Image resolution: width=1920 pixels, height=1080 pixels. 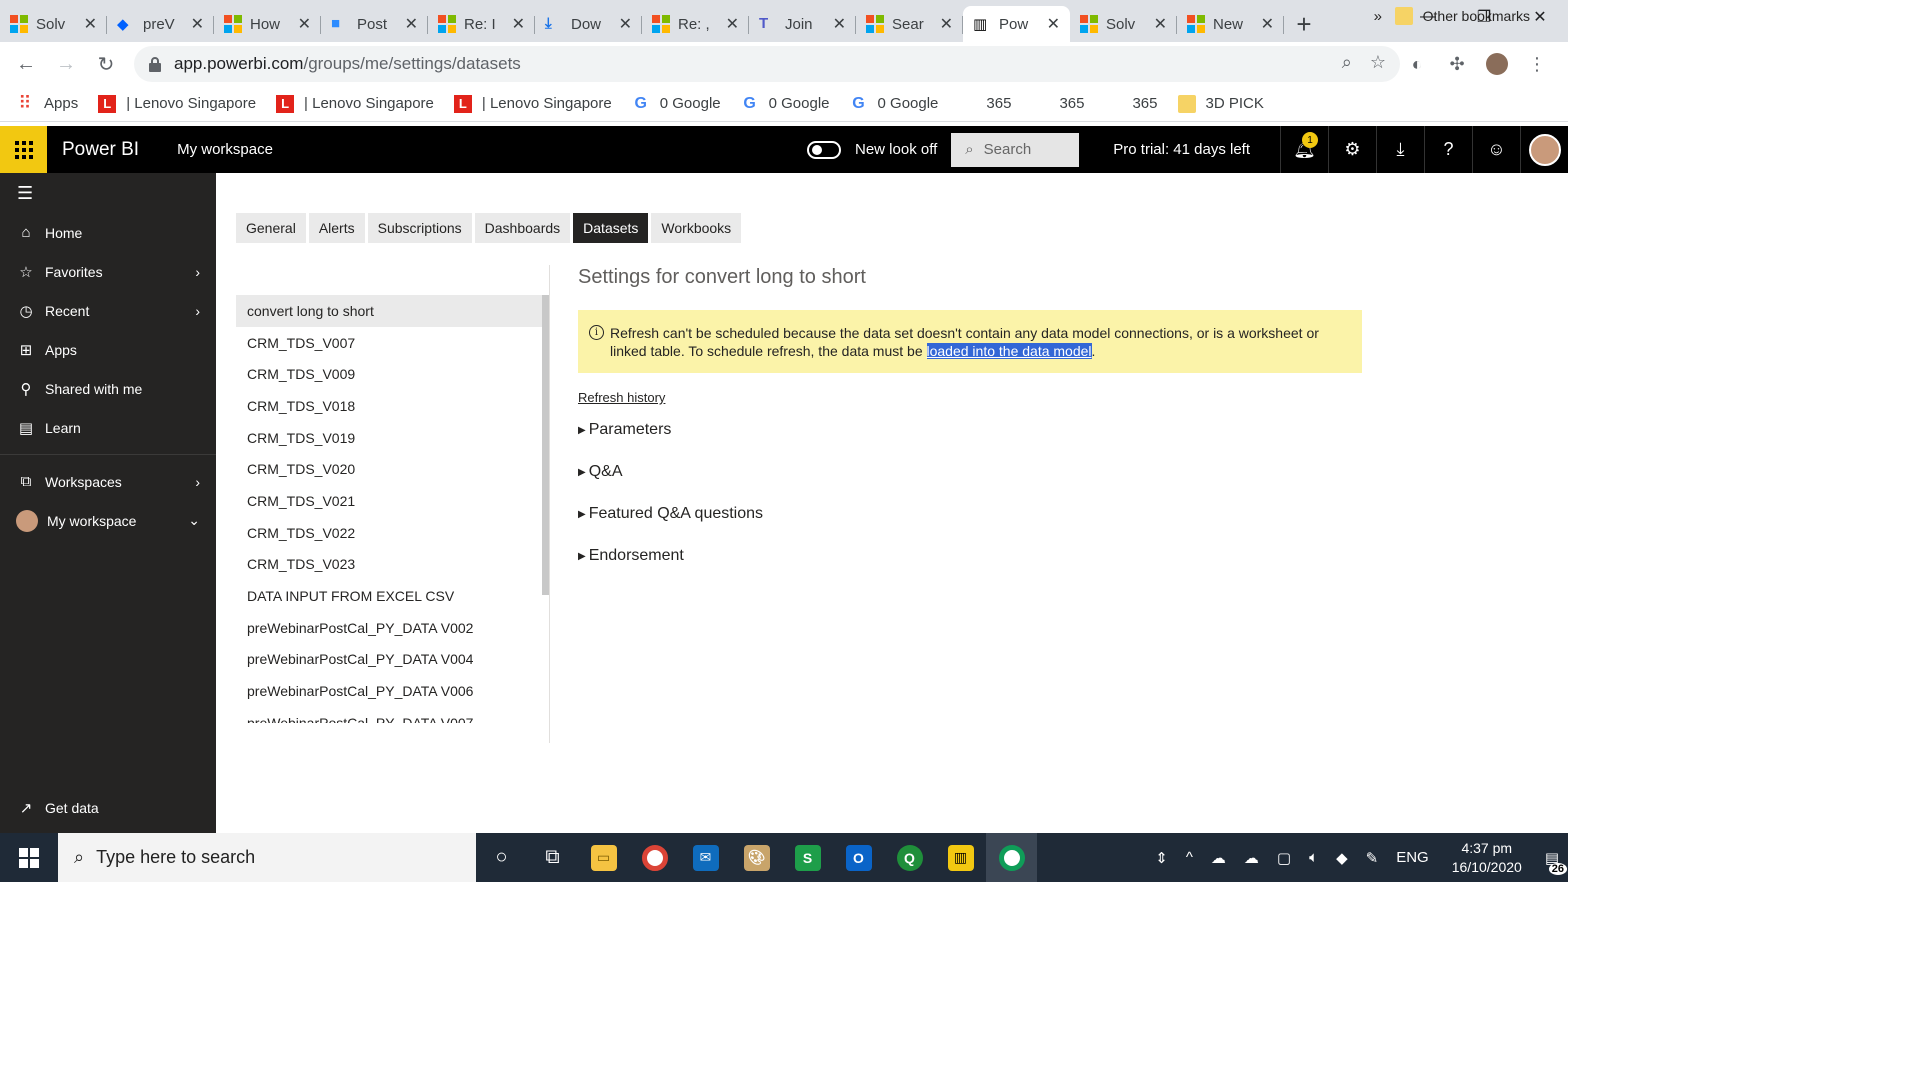 What do you see at coordinates (603, 857) in the screenshot?
I see `file-explorer-icon: ▭` at bounding box center [603, 857].